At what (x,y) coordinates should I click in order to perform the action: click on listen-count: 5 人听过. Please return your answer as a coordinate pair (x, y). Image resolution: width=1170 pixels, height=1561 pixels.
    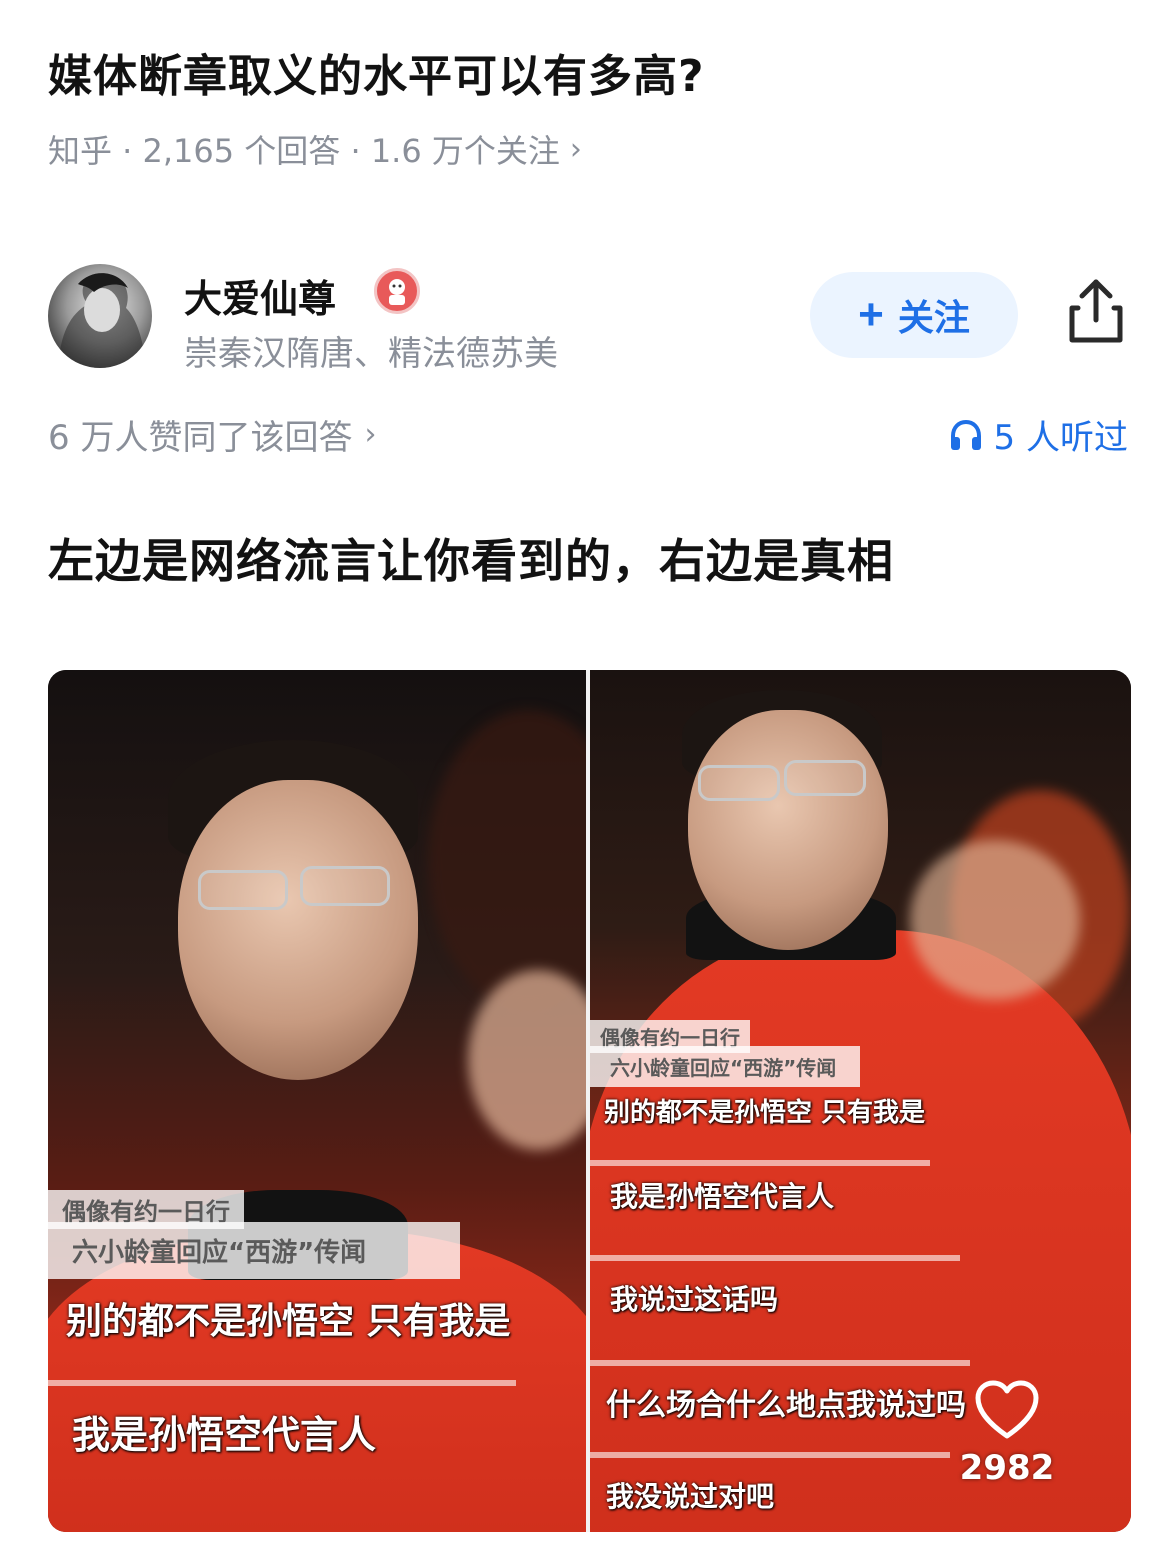
    Looking at the image, I should click on (1038, 434).